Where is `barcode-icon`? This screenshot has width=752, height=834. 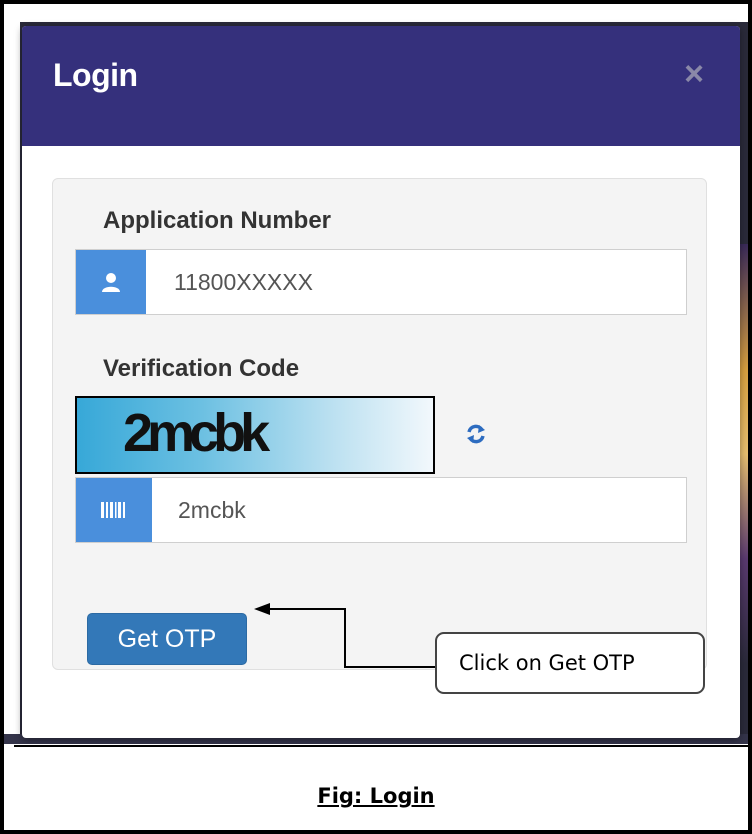
barcode-icon is located at coordinates (114, 510).